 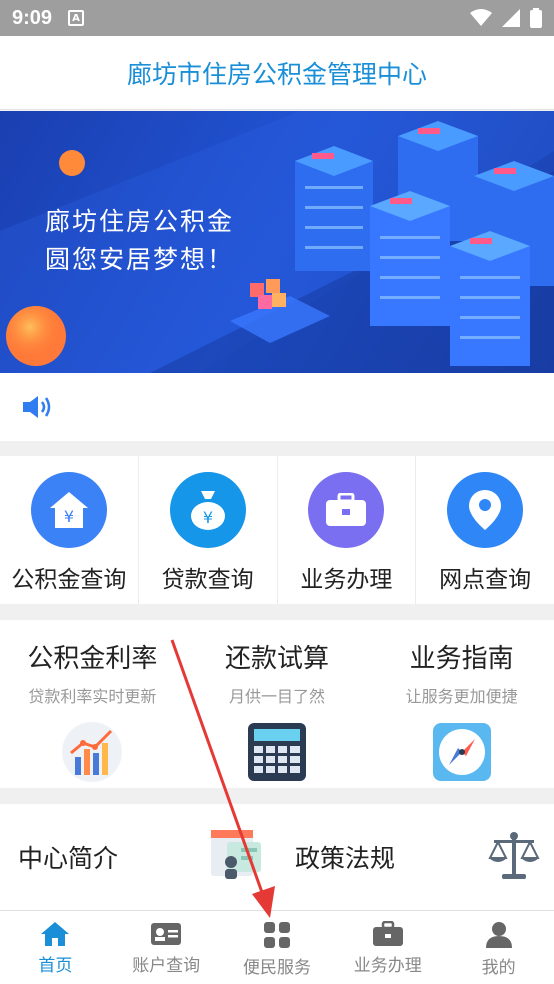 I want to click on tab-home: 首页, so click(x=55, y=947).